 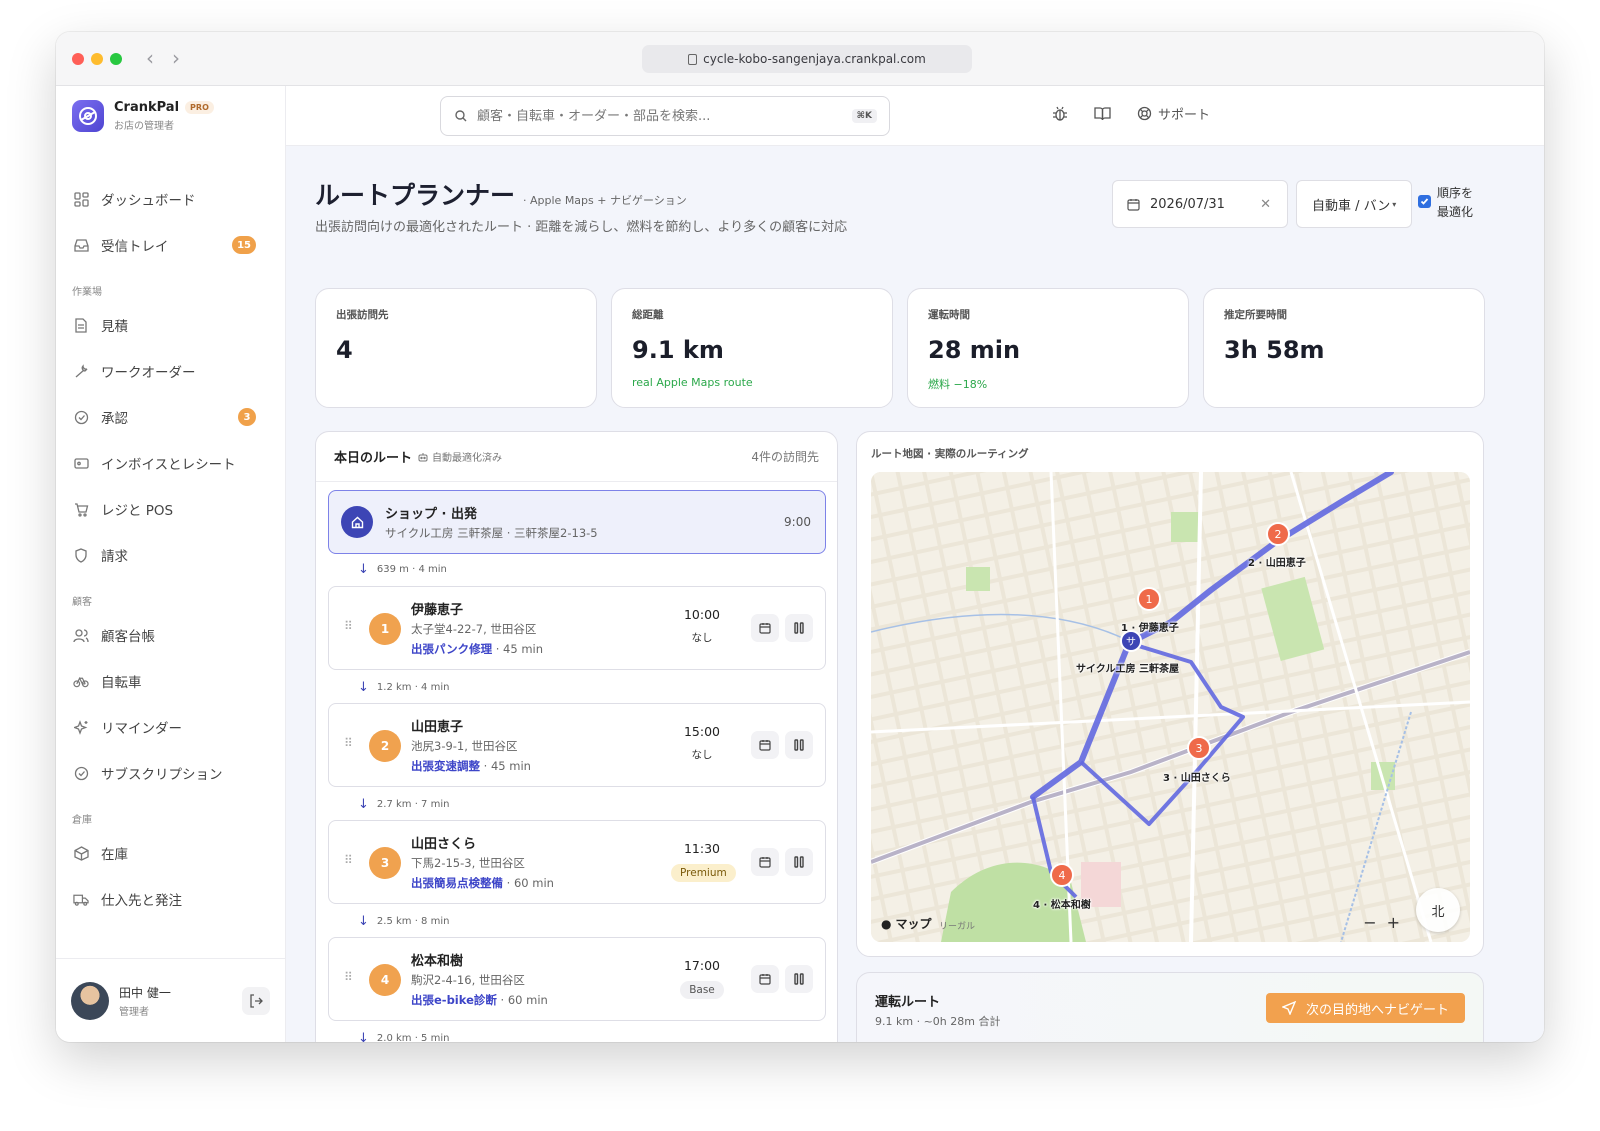 I want to click on stat-label: 総距離, so click(x=648, y=315).